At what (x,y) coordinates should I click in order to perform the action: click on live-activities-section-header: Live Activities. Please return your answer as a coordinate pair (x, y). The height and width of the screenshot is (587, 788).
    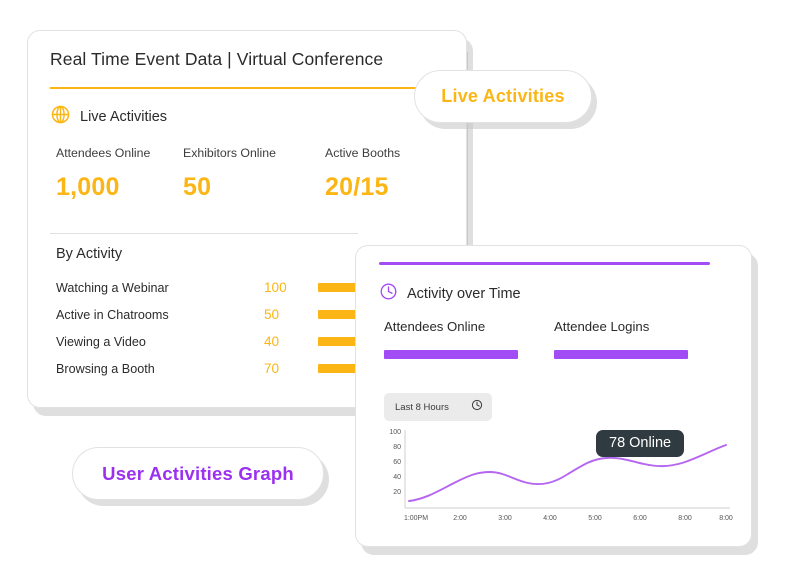
    Looking at the image, I should click on (108, 117).